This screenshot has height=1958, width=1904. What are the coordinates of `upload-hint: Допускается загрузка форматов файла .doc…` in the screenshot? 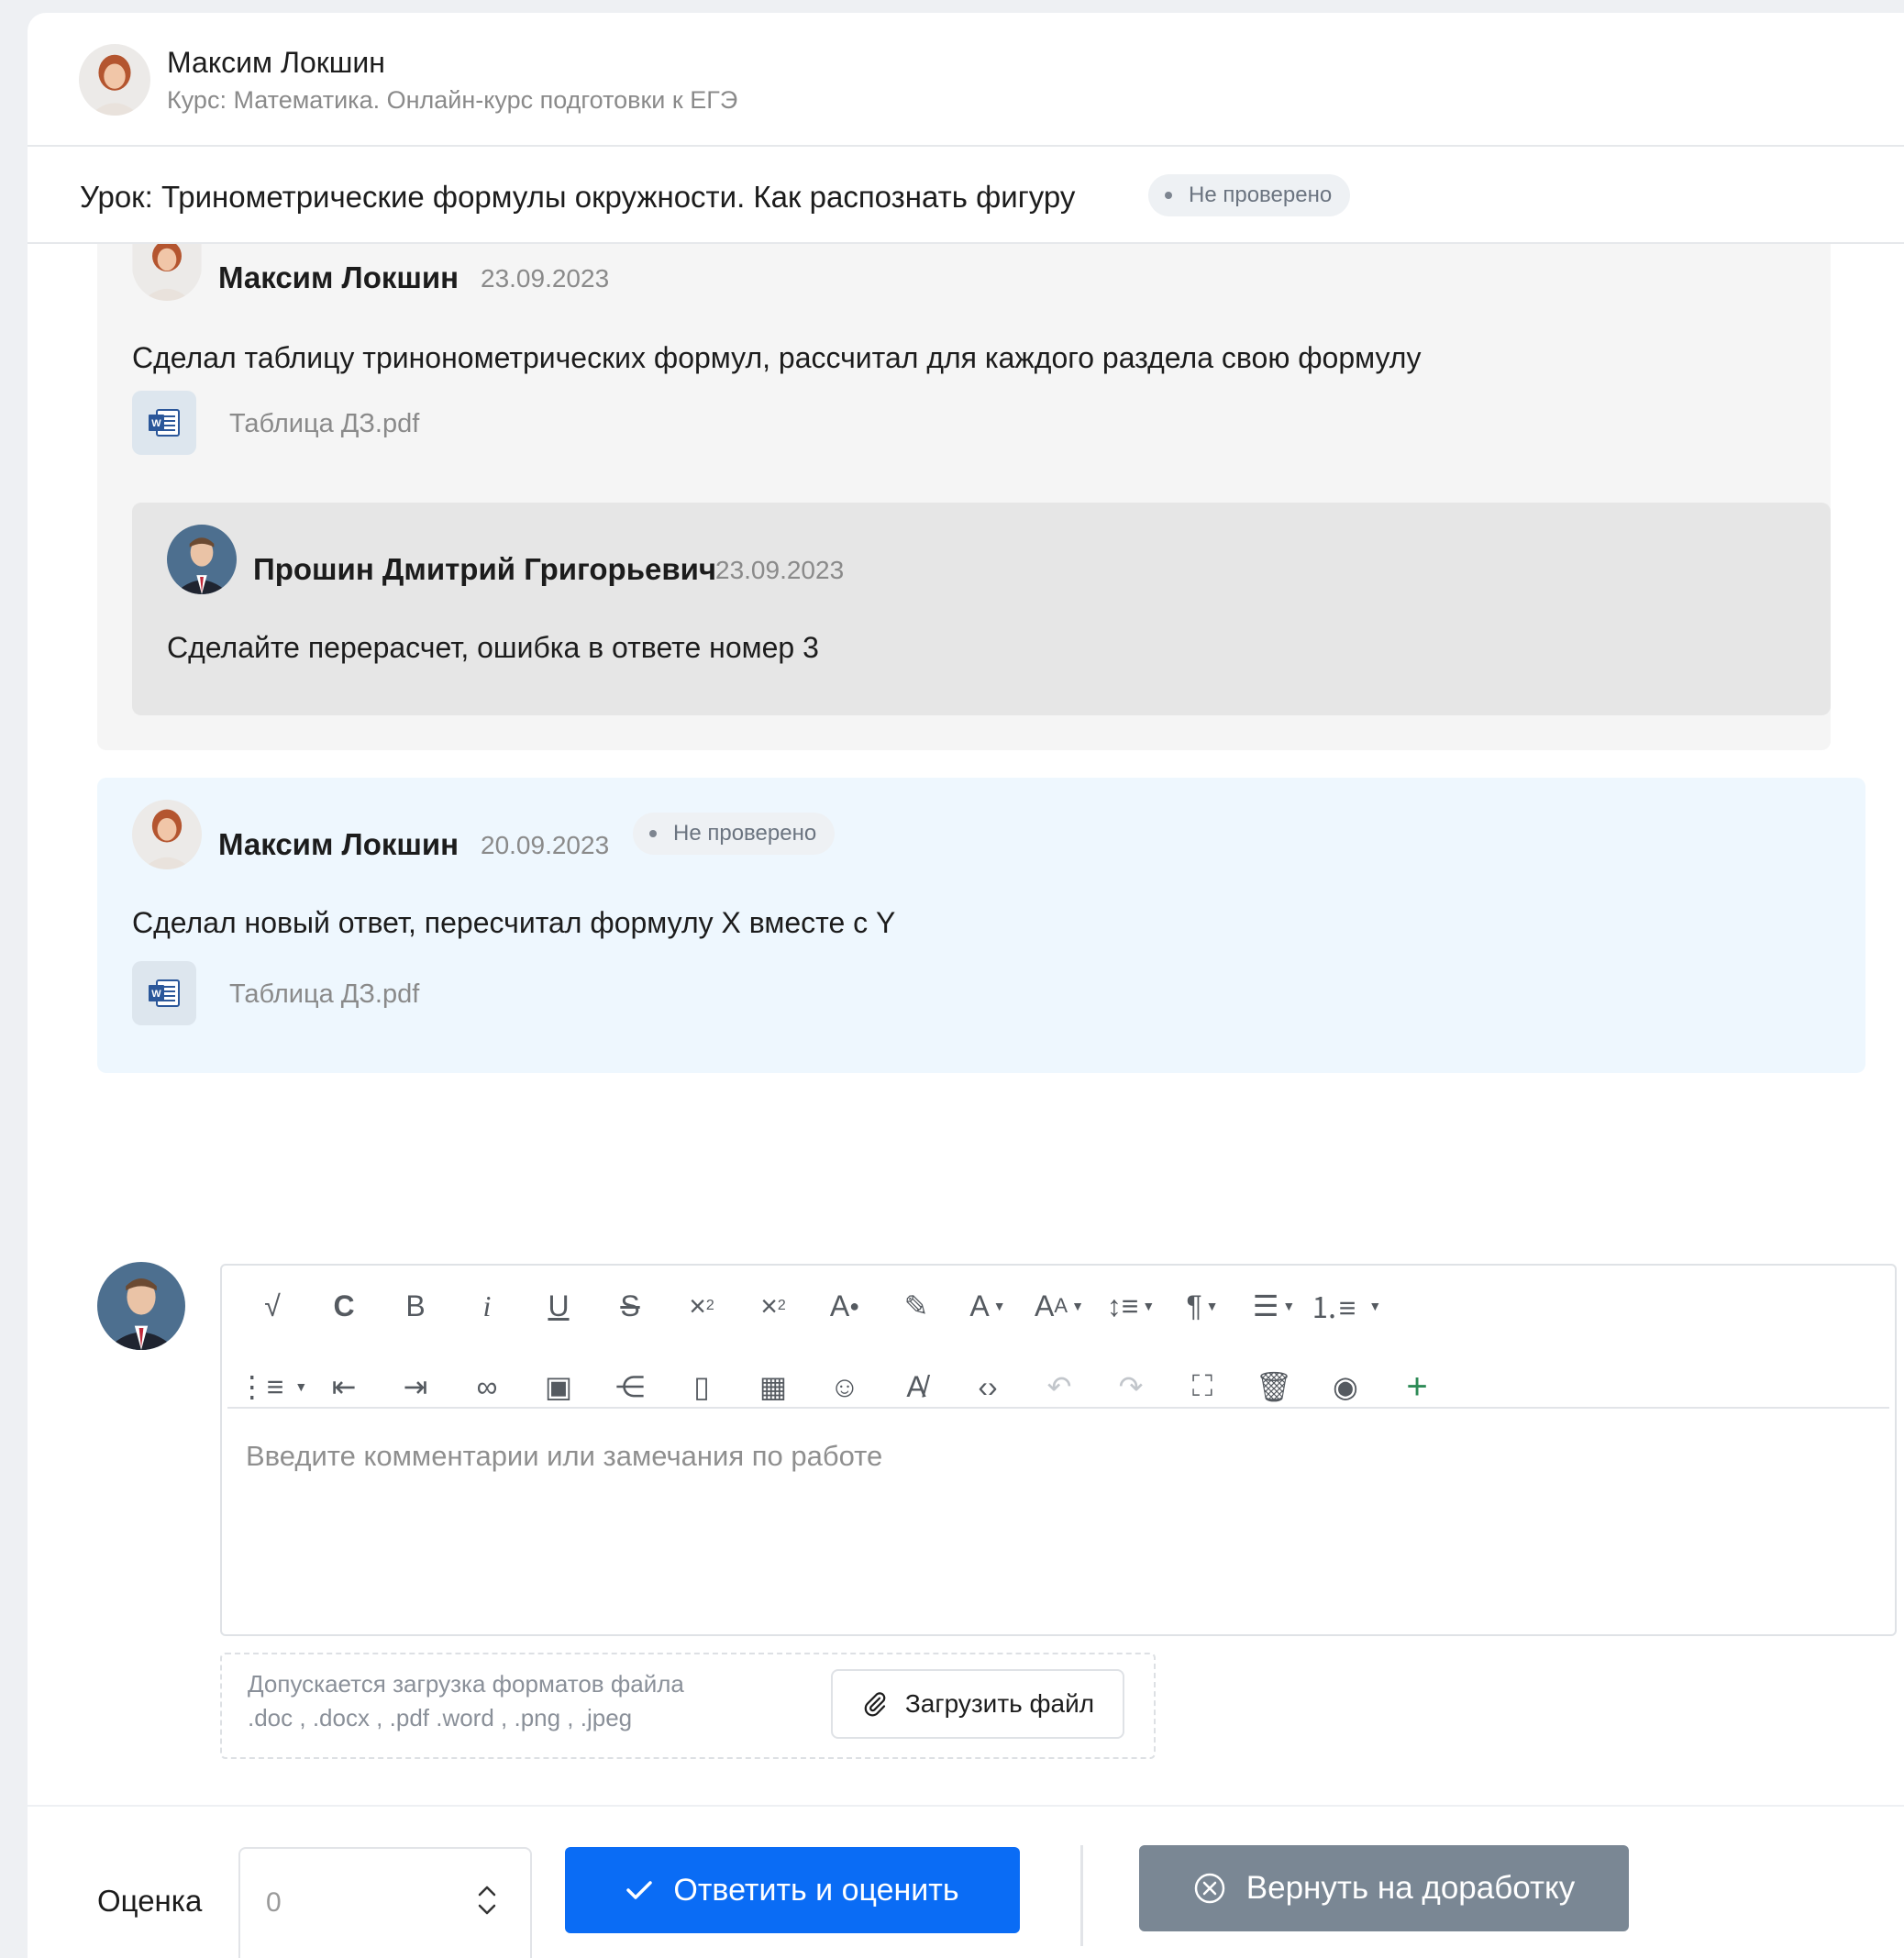 It's located at (466, 1701).